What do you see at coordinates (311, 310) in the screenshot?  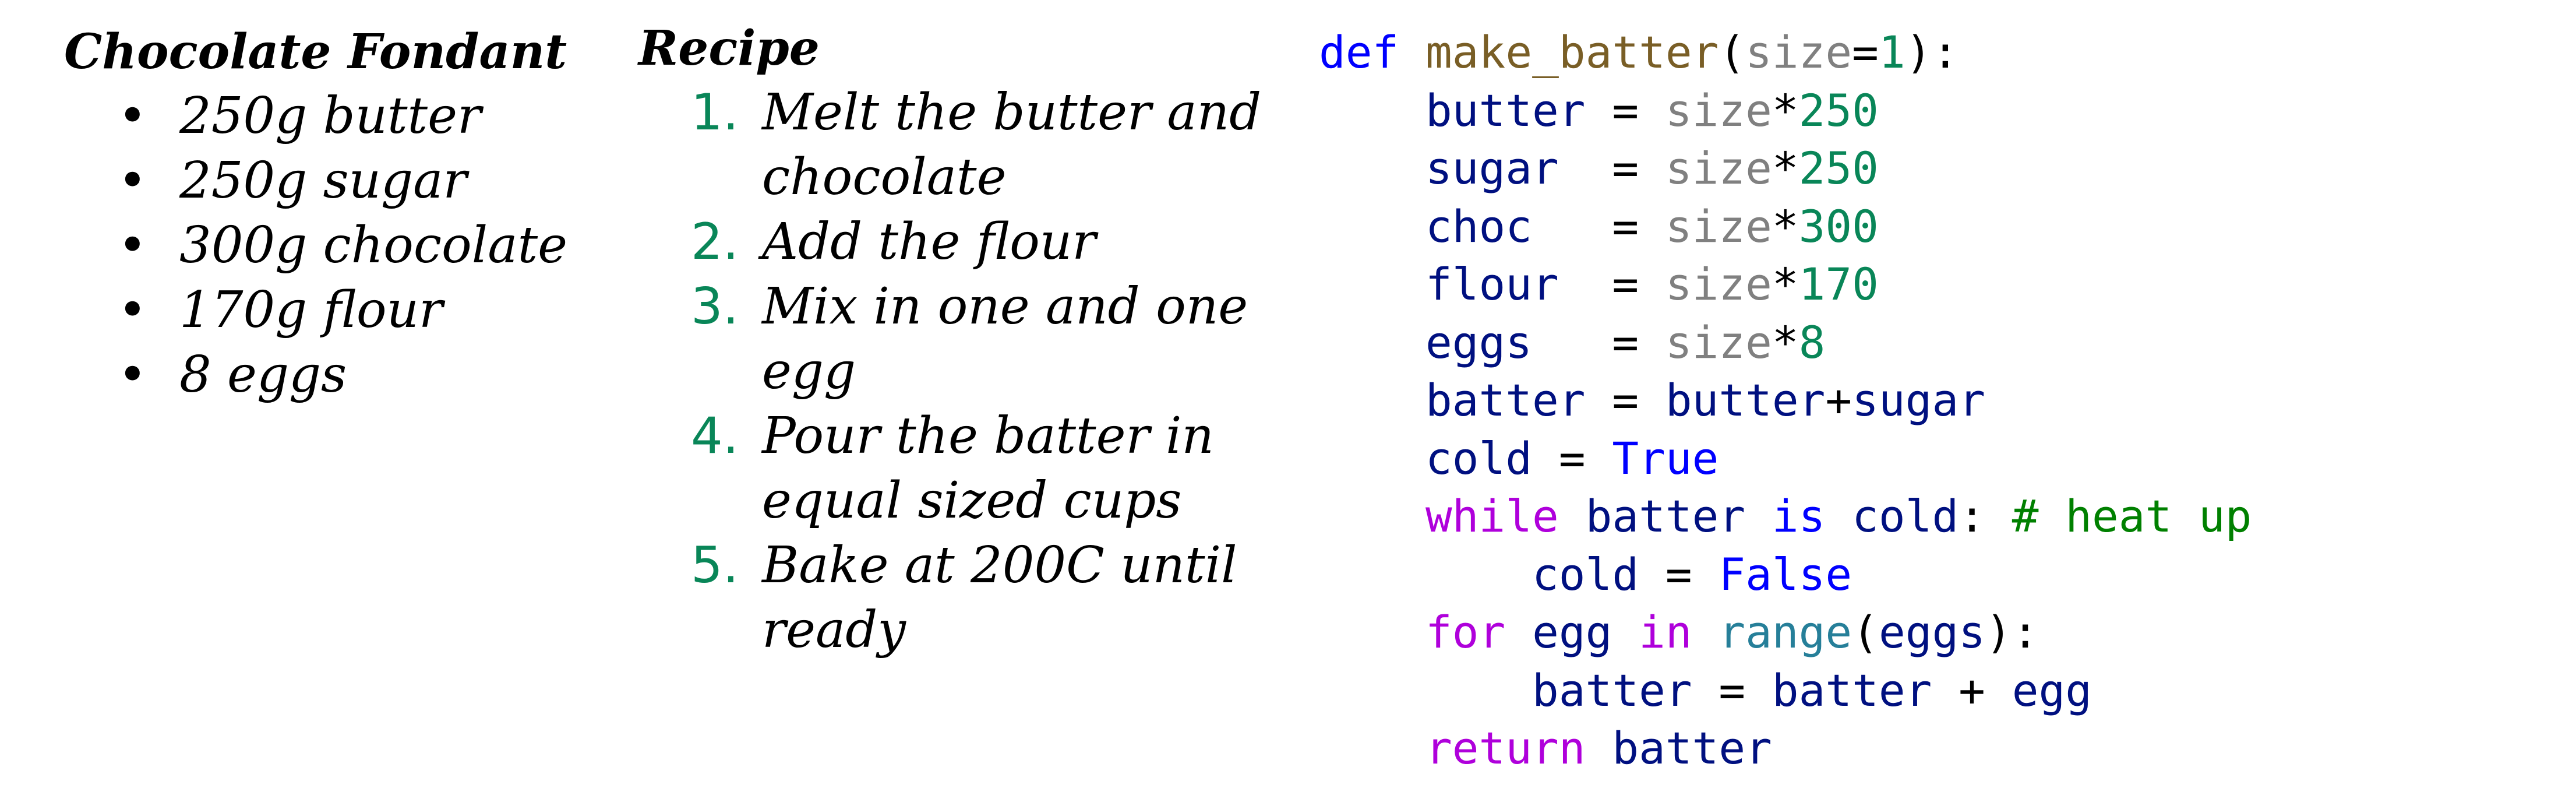 I see `ingredient-text: 170g flour` at bounding box center [311, 310].